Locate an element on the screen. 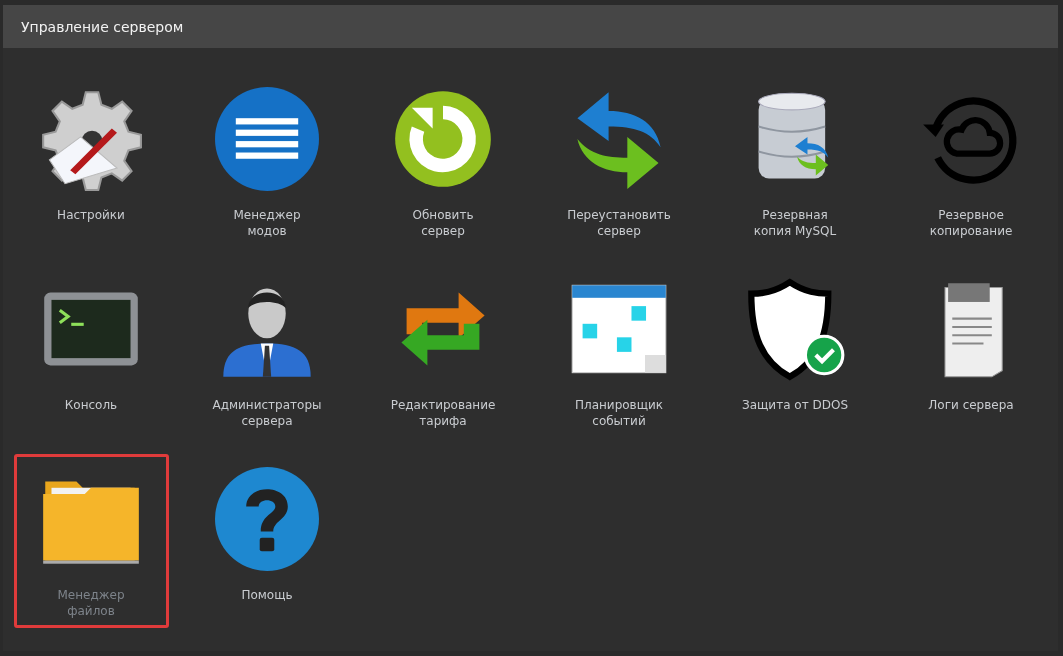 The height and width of the screenshot is (656, 1063). tile-label: Администраторы сервера is located at coordinates (267, 413).